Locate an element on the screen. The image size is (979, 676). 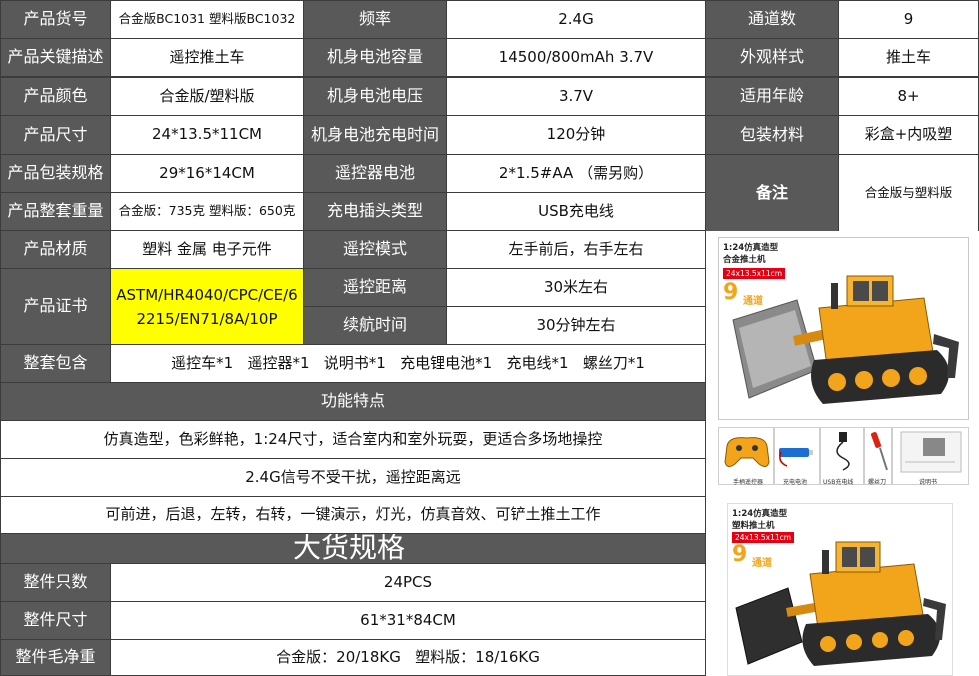
accessory-usb: USB充电线 is located at coordinates (842, 456).